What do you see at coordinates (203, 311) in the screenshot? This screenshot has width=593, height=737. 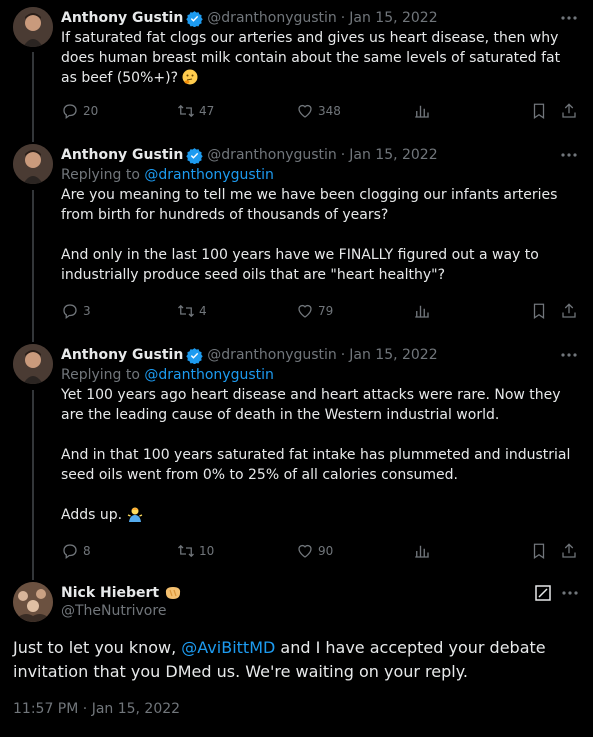 I see `retweet-count: 4` at bounding box center [203, 311].